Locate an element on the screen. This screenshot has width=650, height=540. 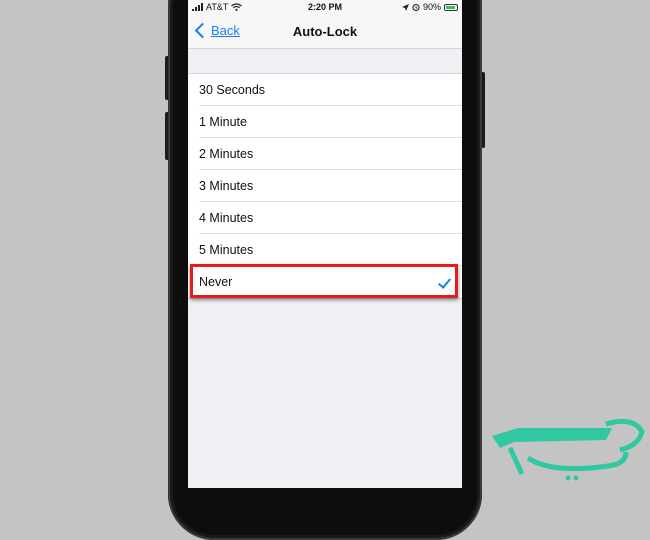
option-row: 3 Minutes is located at coordinates (325, 186).